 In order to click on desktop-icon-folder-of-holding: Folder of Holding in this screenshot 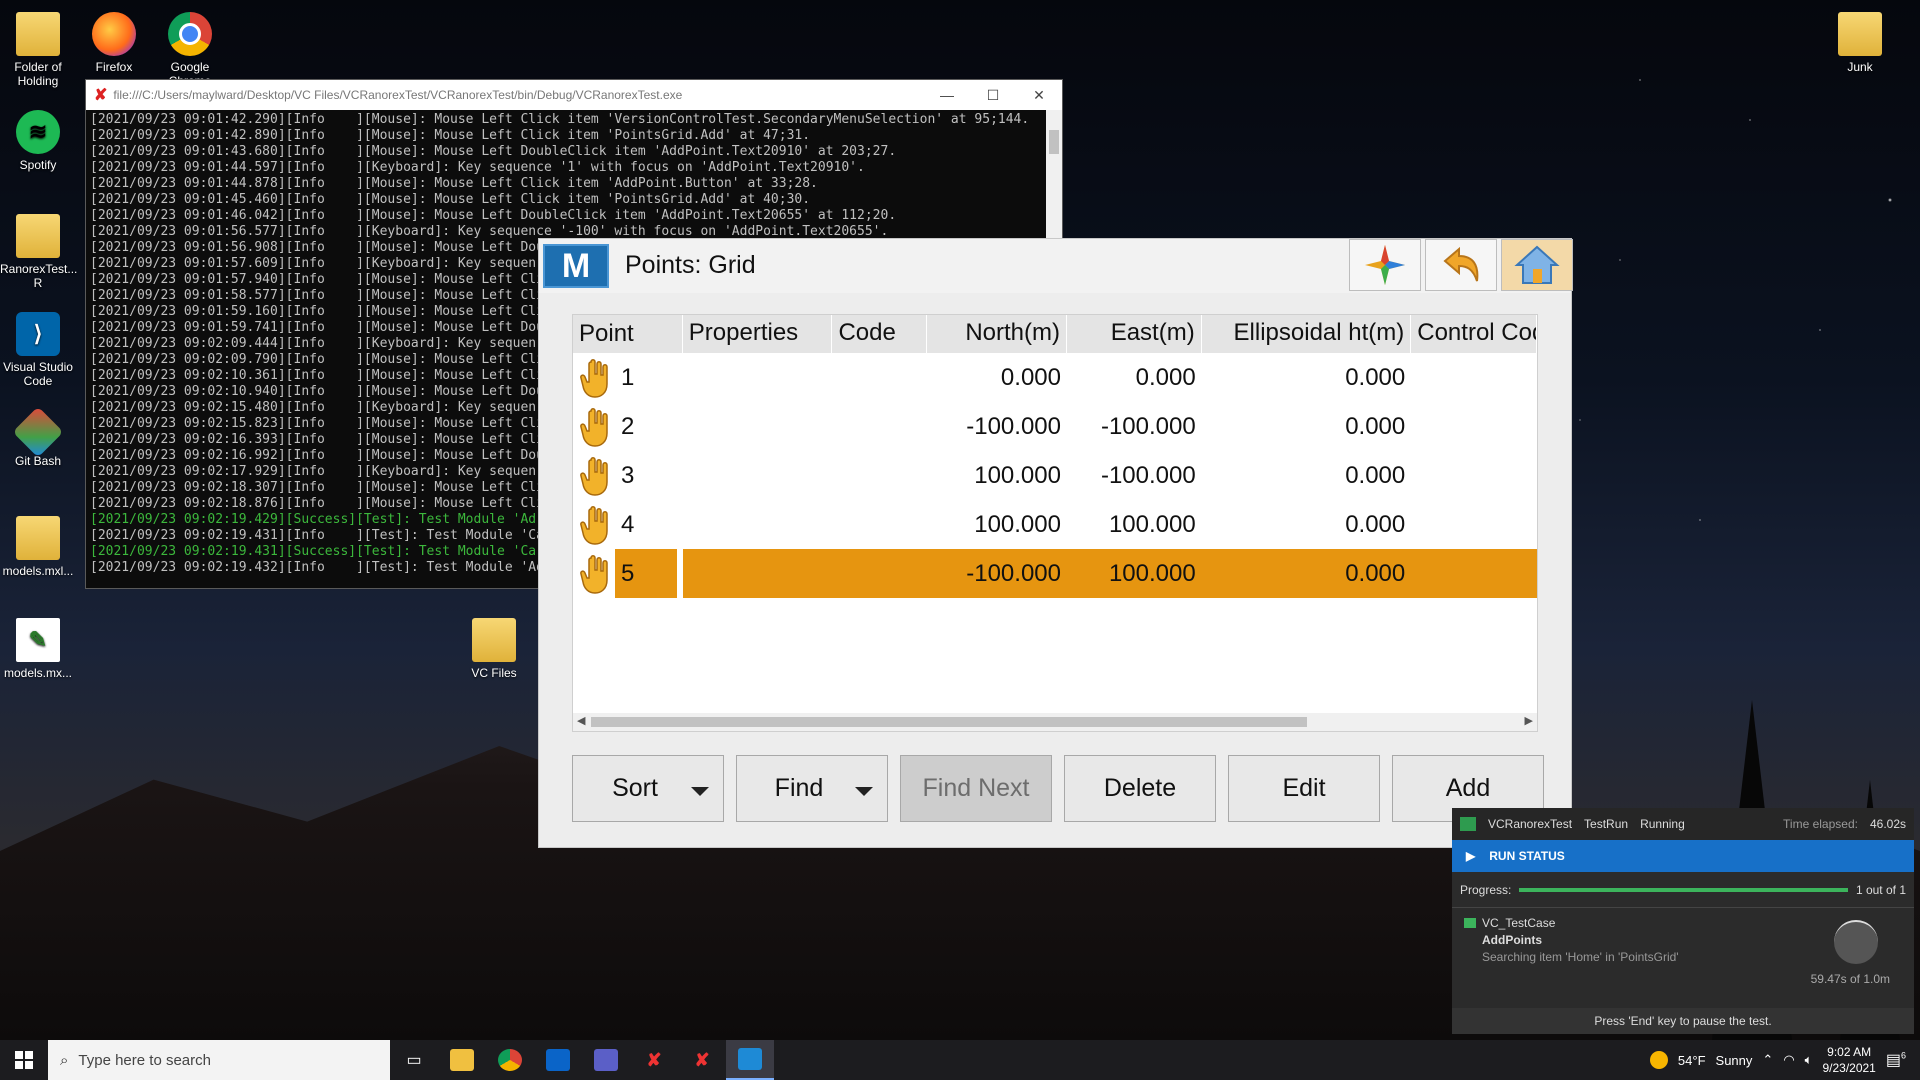, I will do `click(38, 50)`.